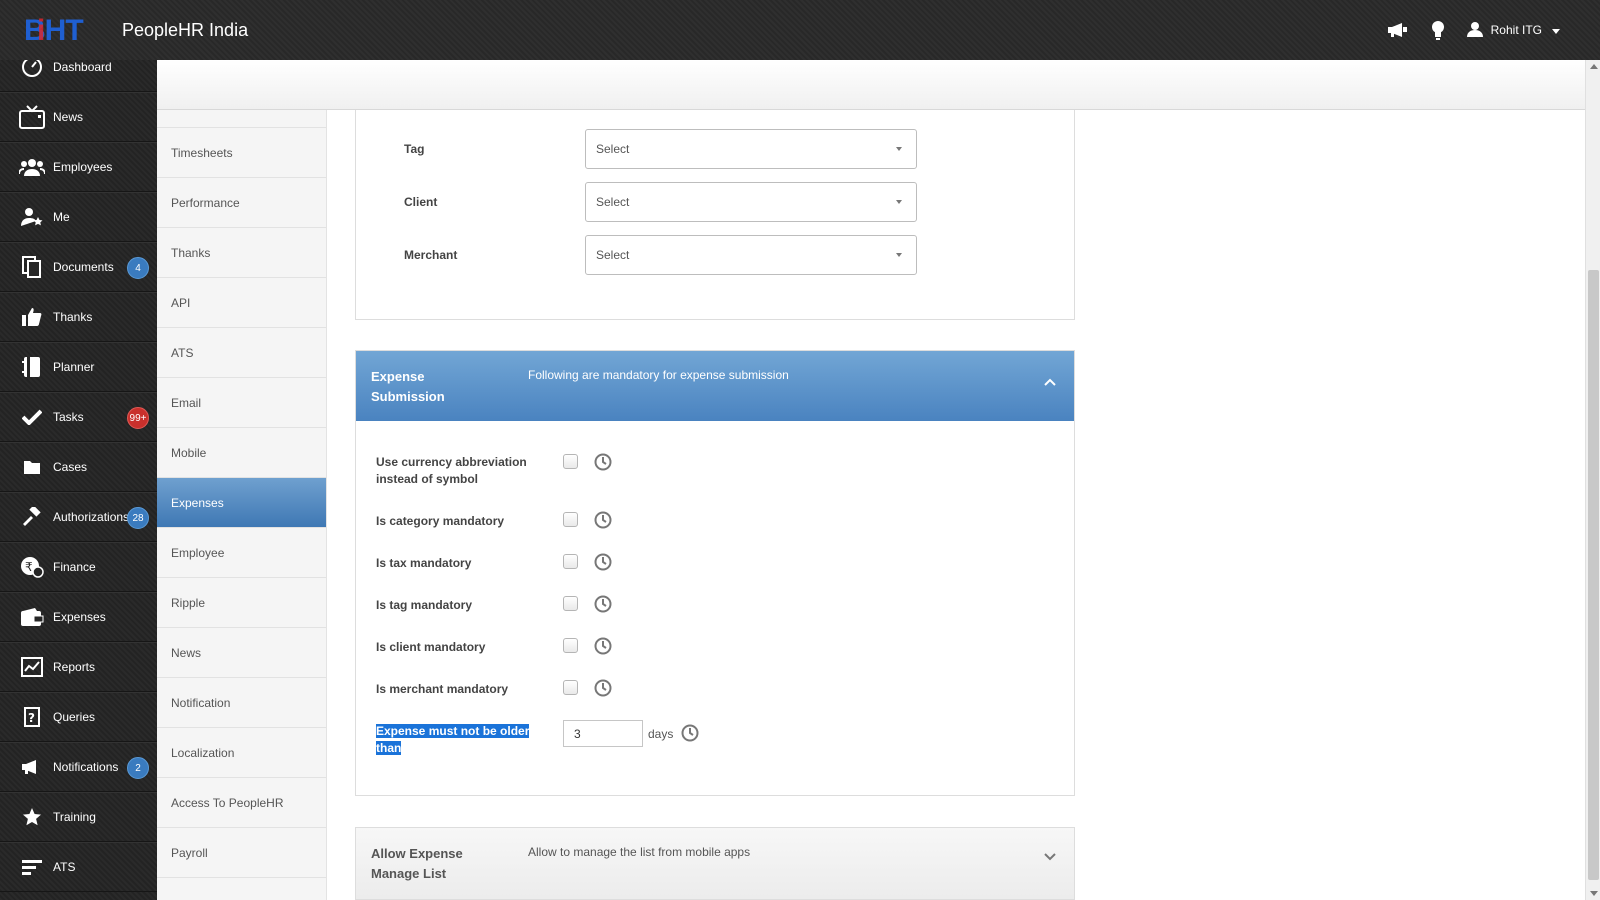 This screenshot has width=1600, height=900. Describe the element at coordinates (751, 202) in the screenshot. I see `client-select: Select` at that location.